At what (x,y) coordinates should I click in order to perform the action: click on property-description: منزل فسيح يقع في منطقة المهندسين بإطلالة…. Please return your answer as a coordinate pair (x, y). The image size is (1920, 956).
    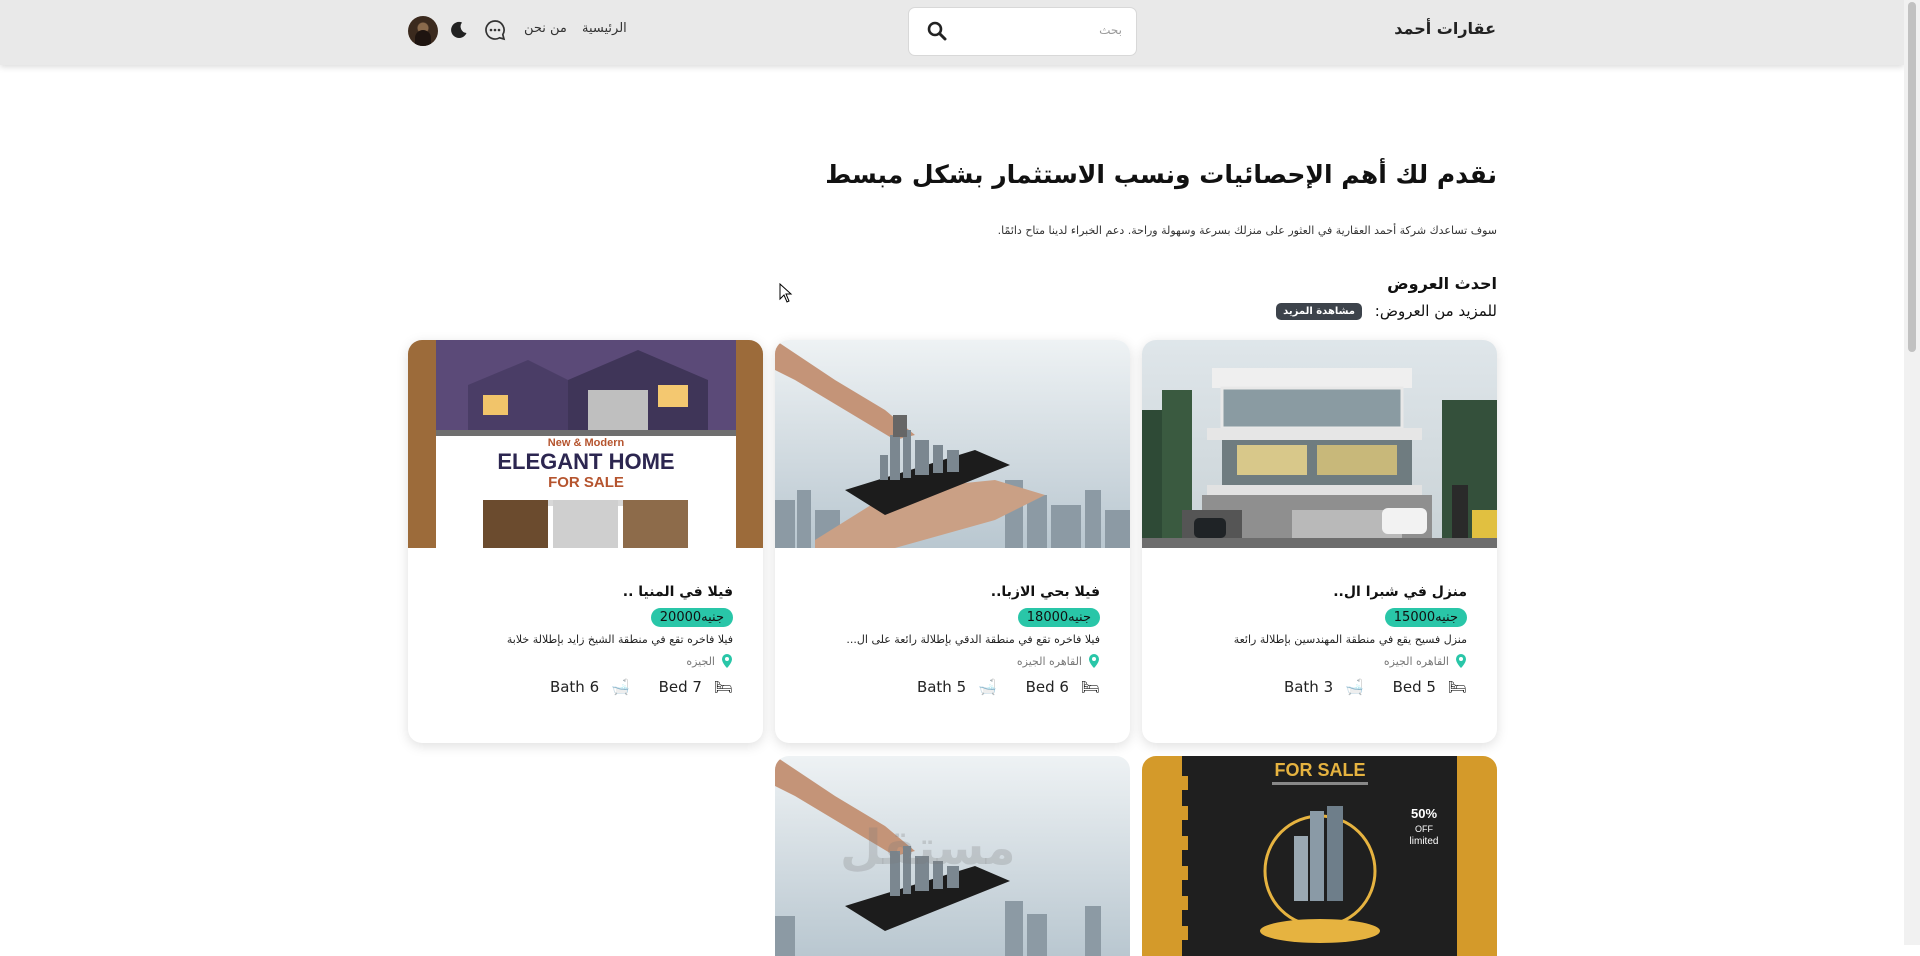
    Looking at the image, I should click on (1350, 639).